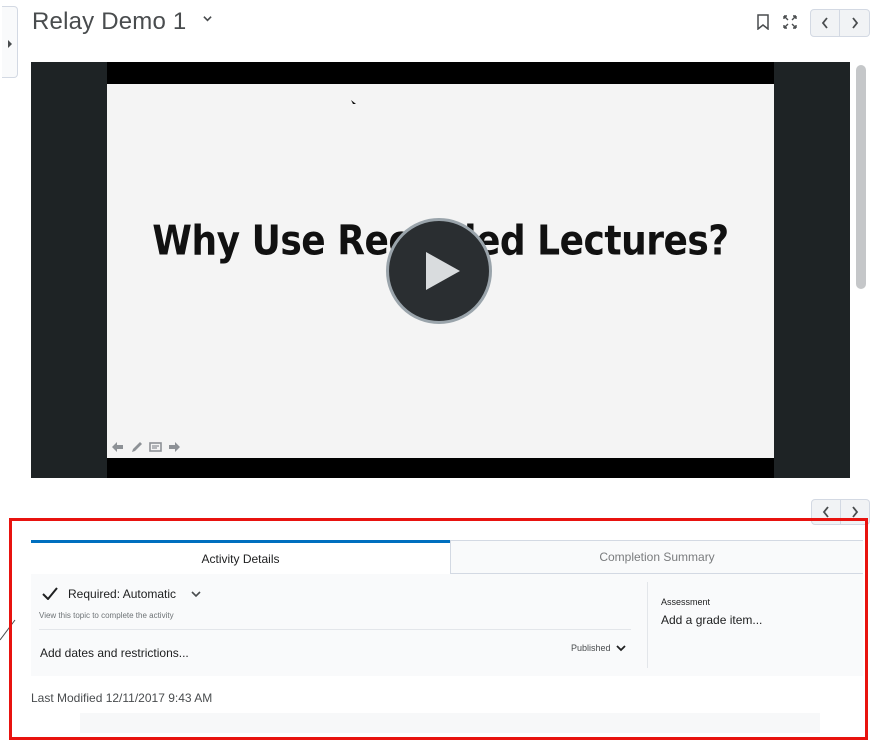  Describe the element at coordinates (440, 73) in the screenshot. I see `slide-letterbox-top` at that location.